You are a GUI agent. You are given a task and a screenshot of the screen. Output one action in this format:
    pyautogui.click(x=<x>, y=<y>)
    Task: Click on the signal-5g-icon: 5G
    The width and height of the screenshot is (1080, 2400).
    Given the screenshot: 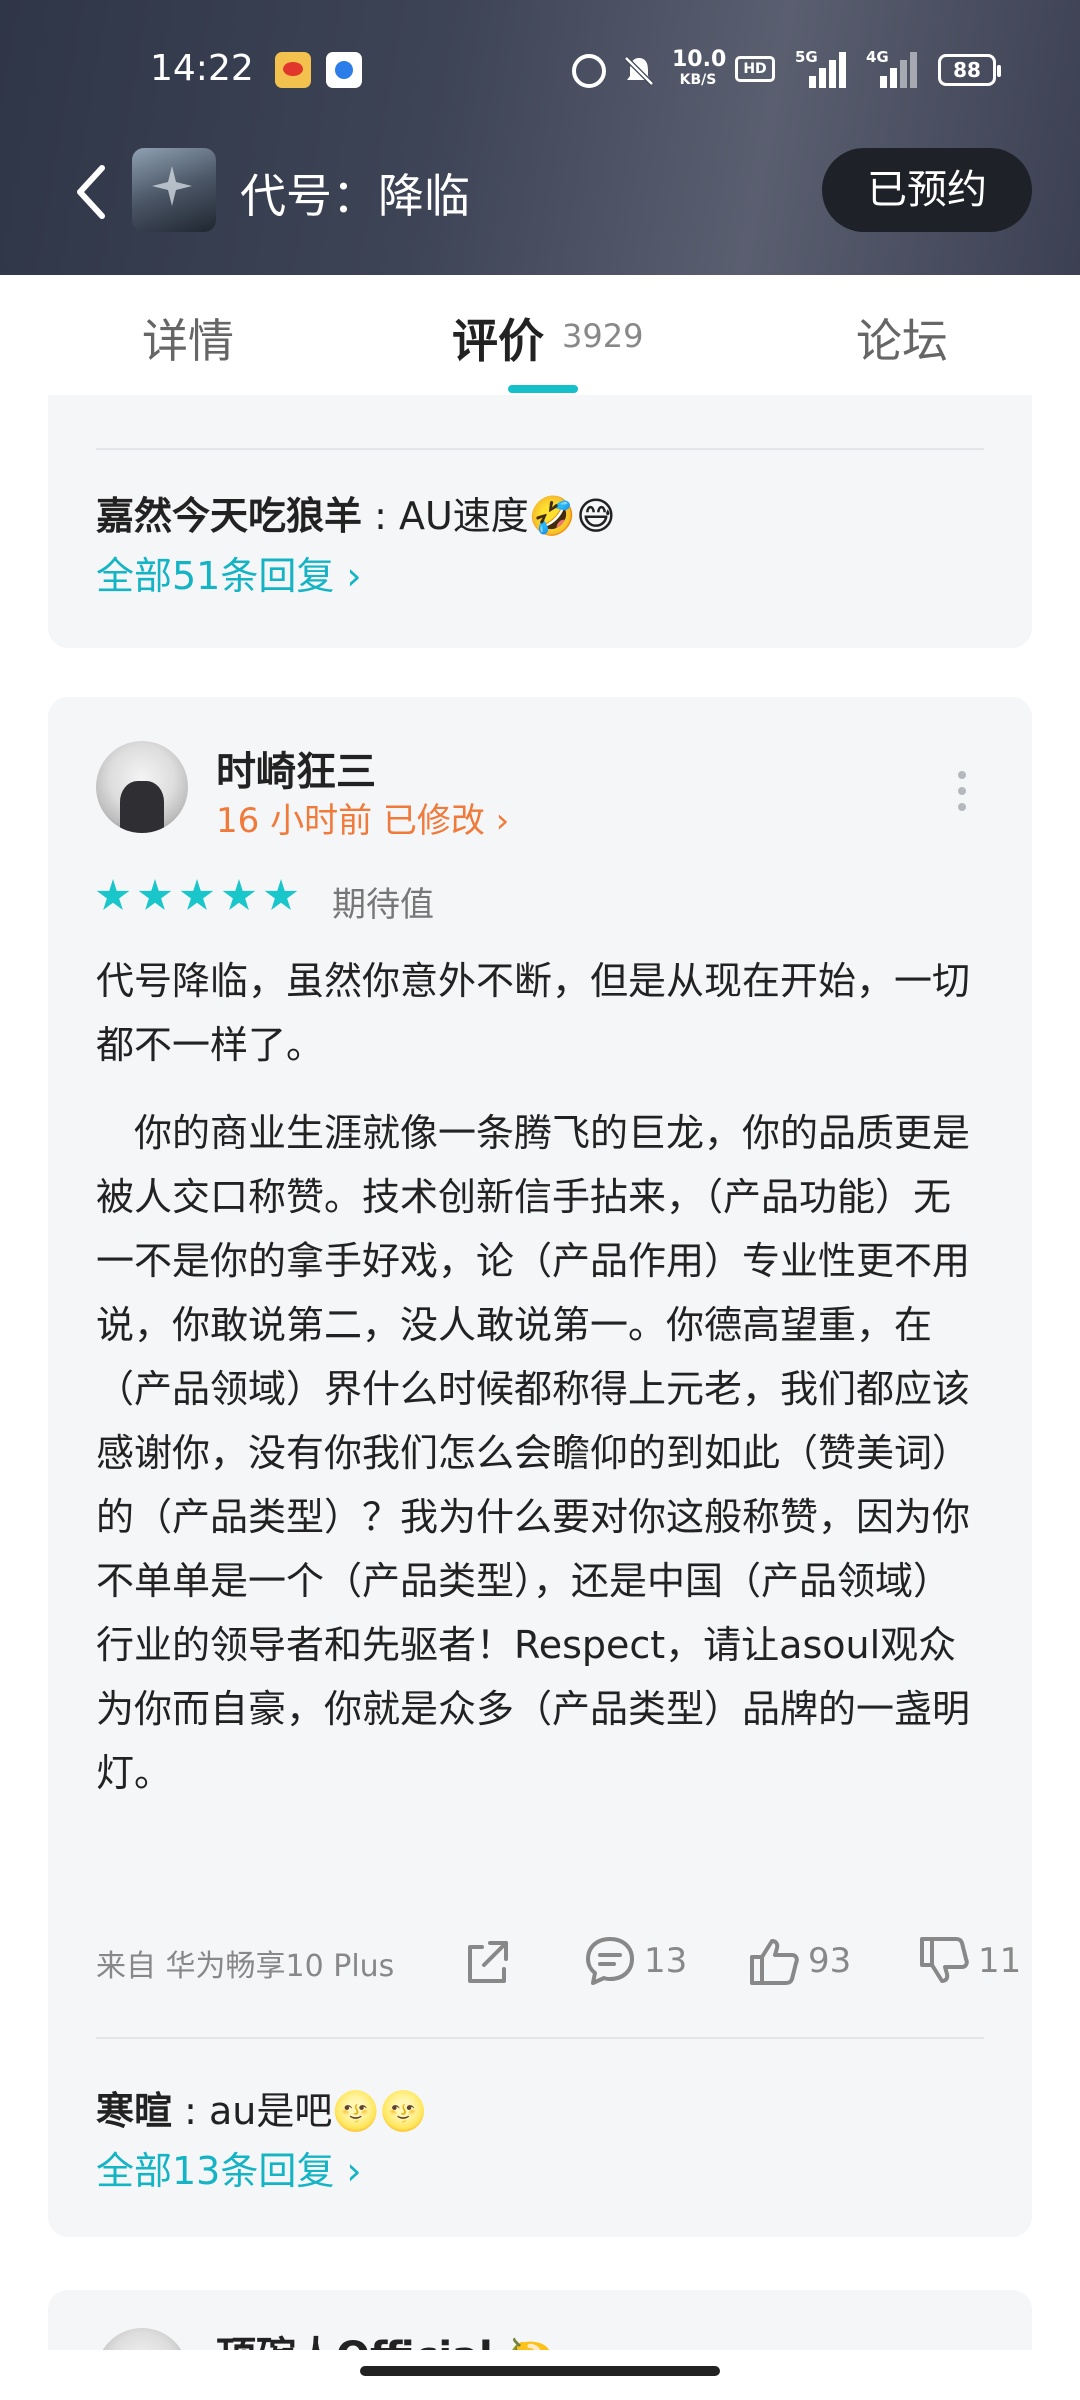 What is the action you would take?
    pyautogui.click(x=820, y=68)
    